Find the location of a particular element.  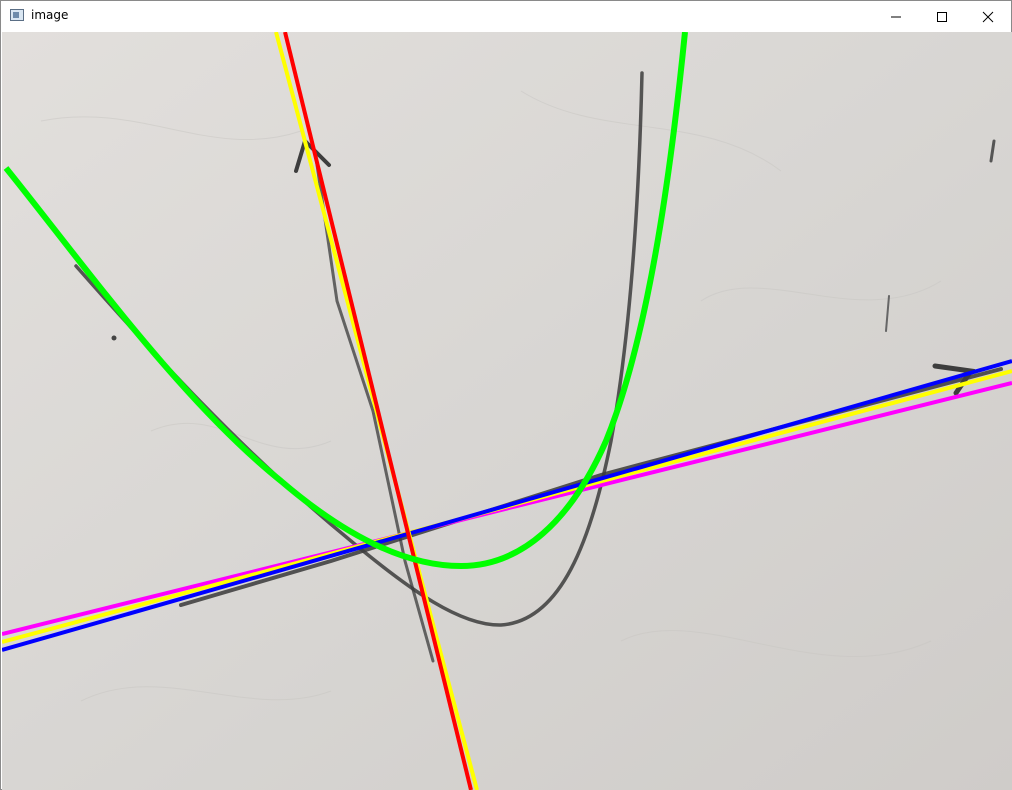

minimize-button is located at coordinates (896, 16).